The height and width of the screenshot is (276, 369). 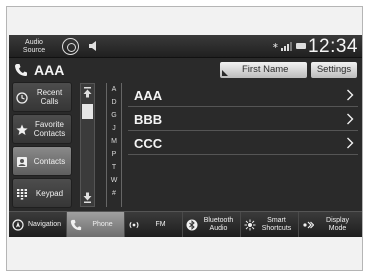 What do you see at coordinates (286, 46) in the screenshot?
I see `signal-strength-icon` at bounding box center [286, 46].